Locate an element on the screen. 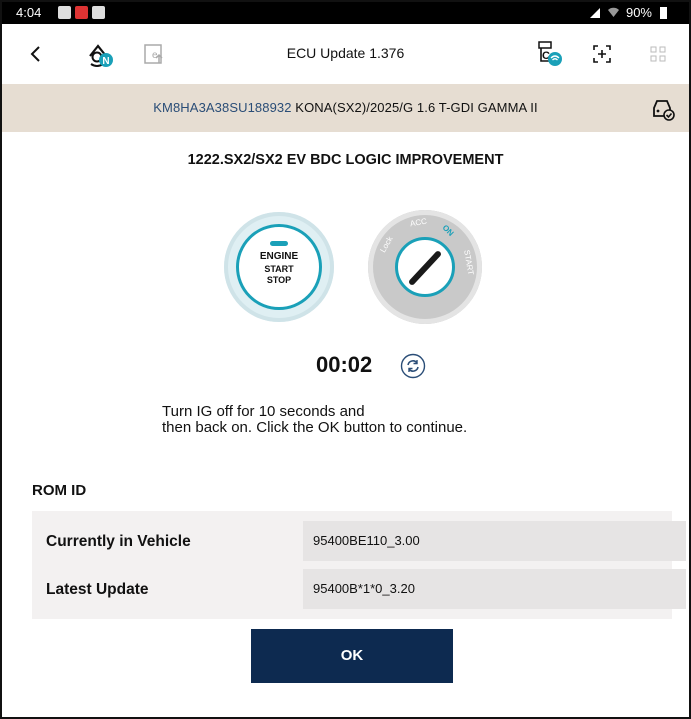 Image resolution: width=691 pixels, height=719 pixels. ignition-start-label: START is located at coordinates (469, 262).